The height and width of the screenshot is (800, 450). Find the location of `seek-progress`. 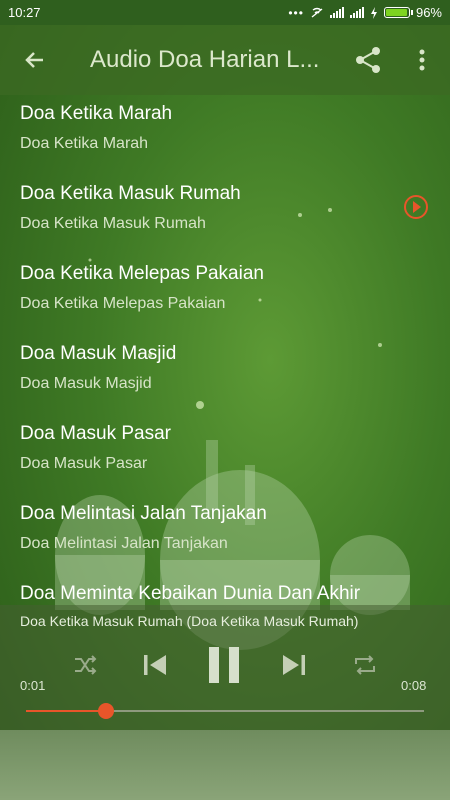

seek-progress is located at coordinates (66, 711).